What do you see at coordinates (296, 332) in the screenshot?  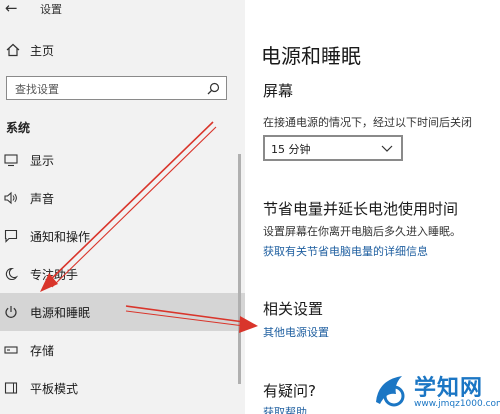 I see `additional-power-settings-link: 其他电源设置` at bounding box center [296, 332].